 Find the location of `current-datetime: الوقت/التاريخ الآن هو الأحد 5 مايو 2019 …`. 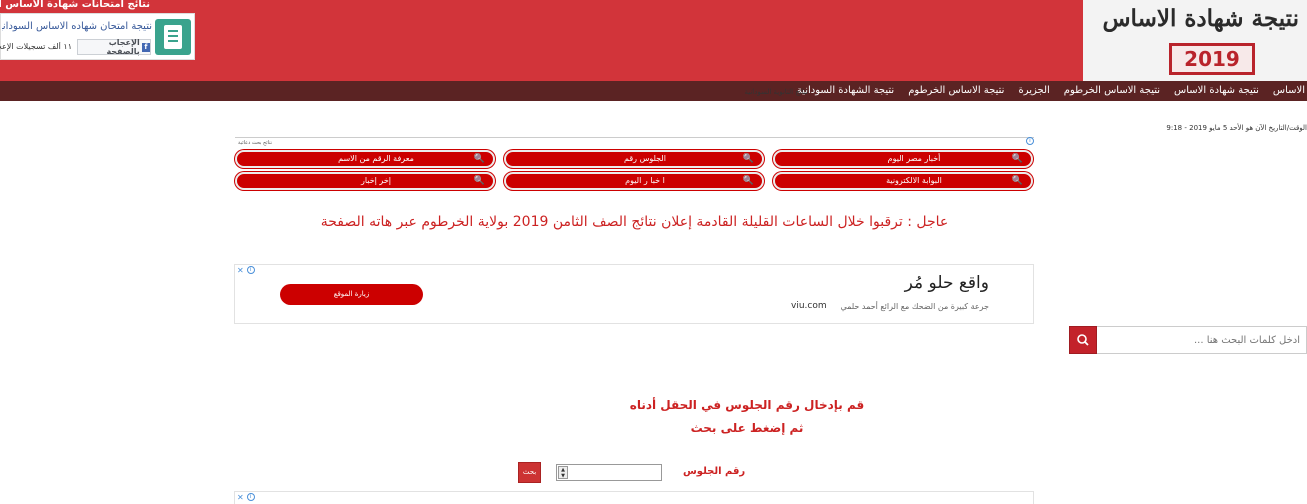

current-datetime: الوقت/التاريخ الآن هو الأحد 5 مايو 2019 … is located at coordinates (1236, 128).